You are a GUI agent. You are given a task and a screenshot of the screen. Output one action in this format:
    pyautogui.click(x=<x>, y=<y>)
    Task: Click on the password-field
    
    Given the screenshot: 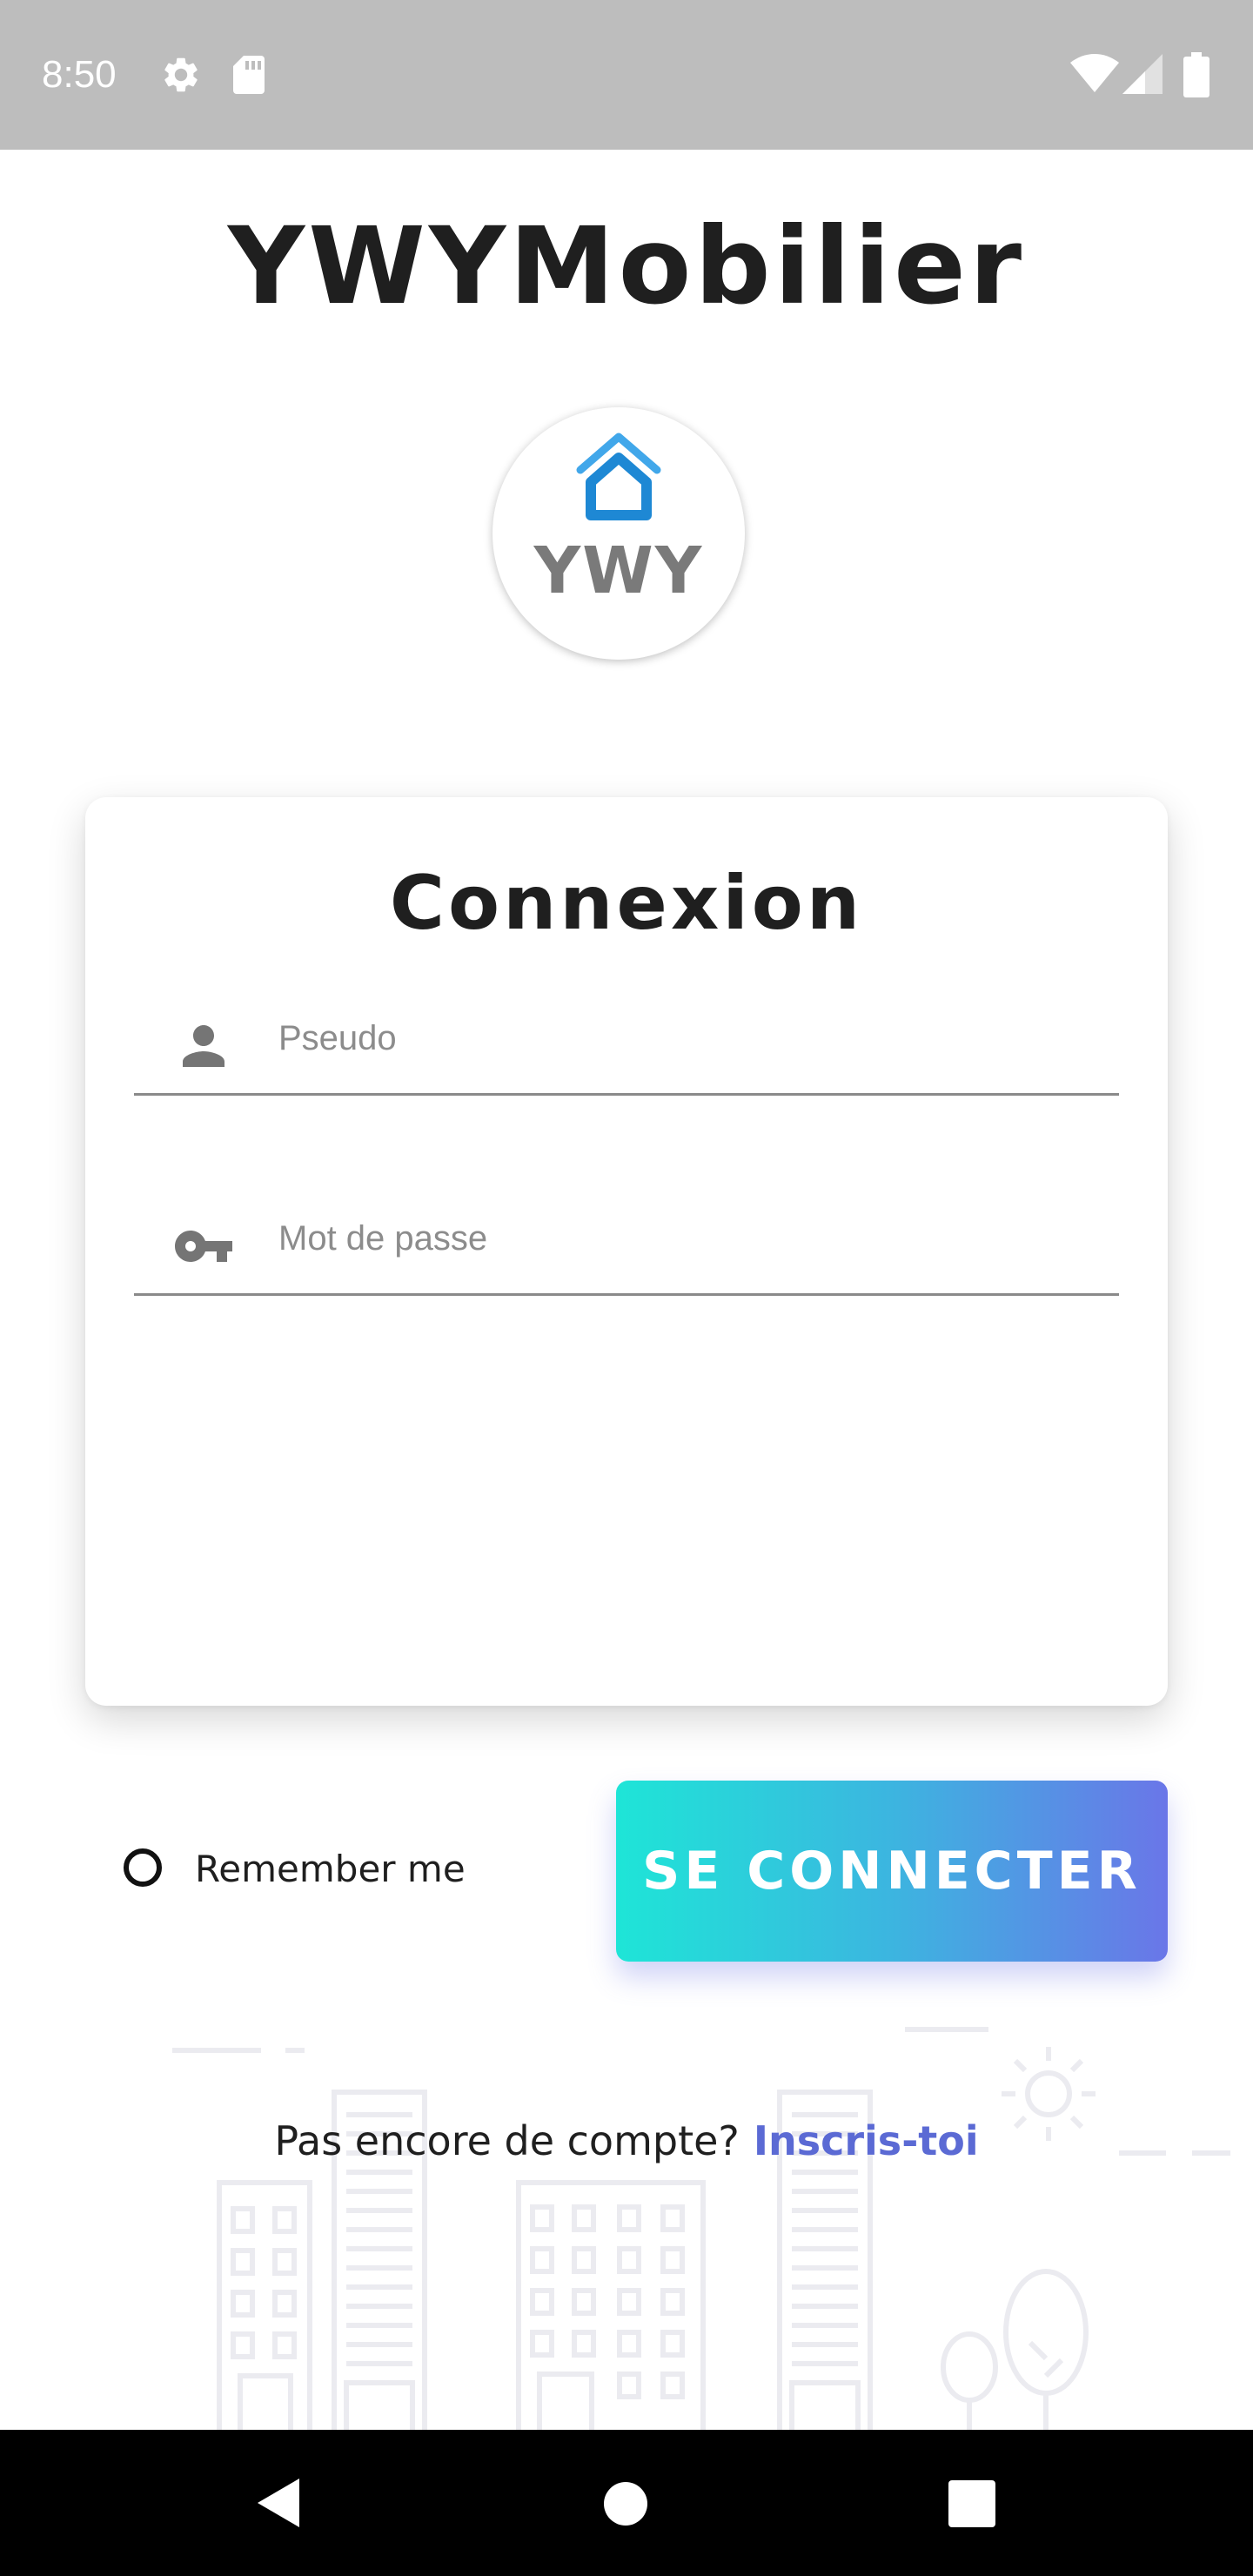 What is the action you would take?
    pyautogui.click(x=626, y=1240)
    